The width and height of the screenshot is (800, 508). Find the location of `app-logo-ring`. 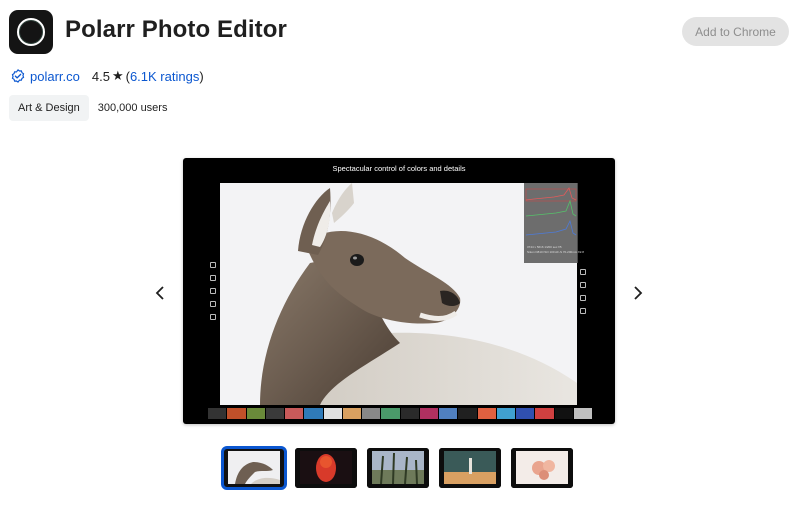

app-logo-ring is located at coordinates (31, 32).